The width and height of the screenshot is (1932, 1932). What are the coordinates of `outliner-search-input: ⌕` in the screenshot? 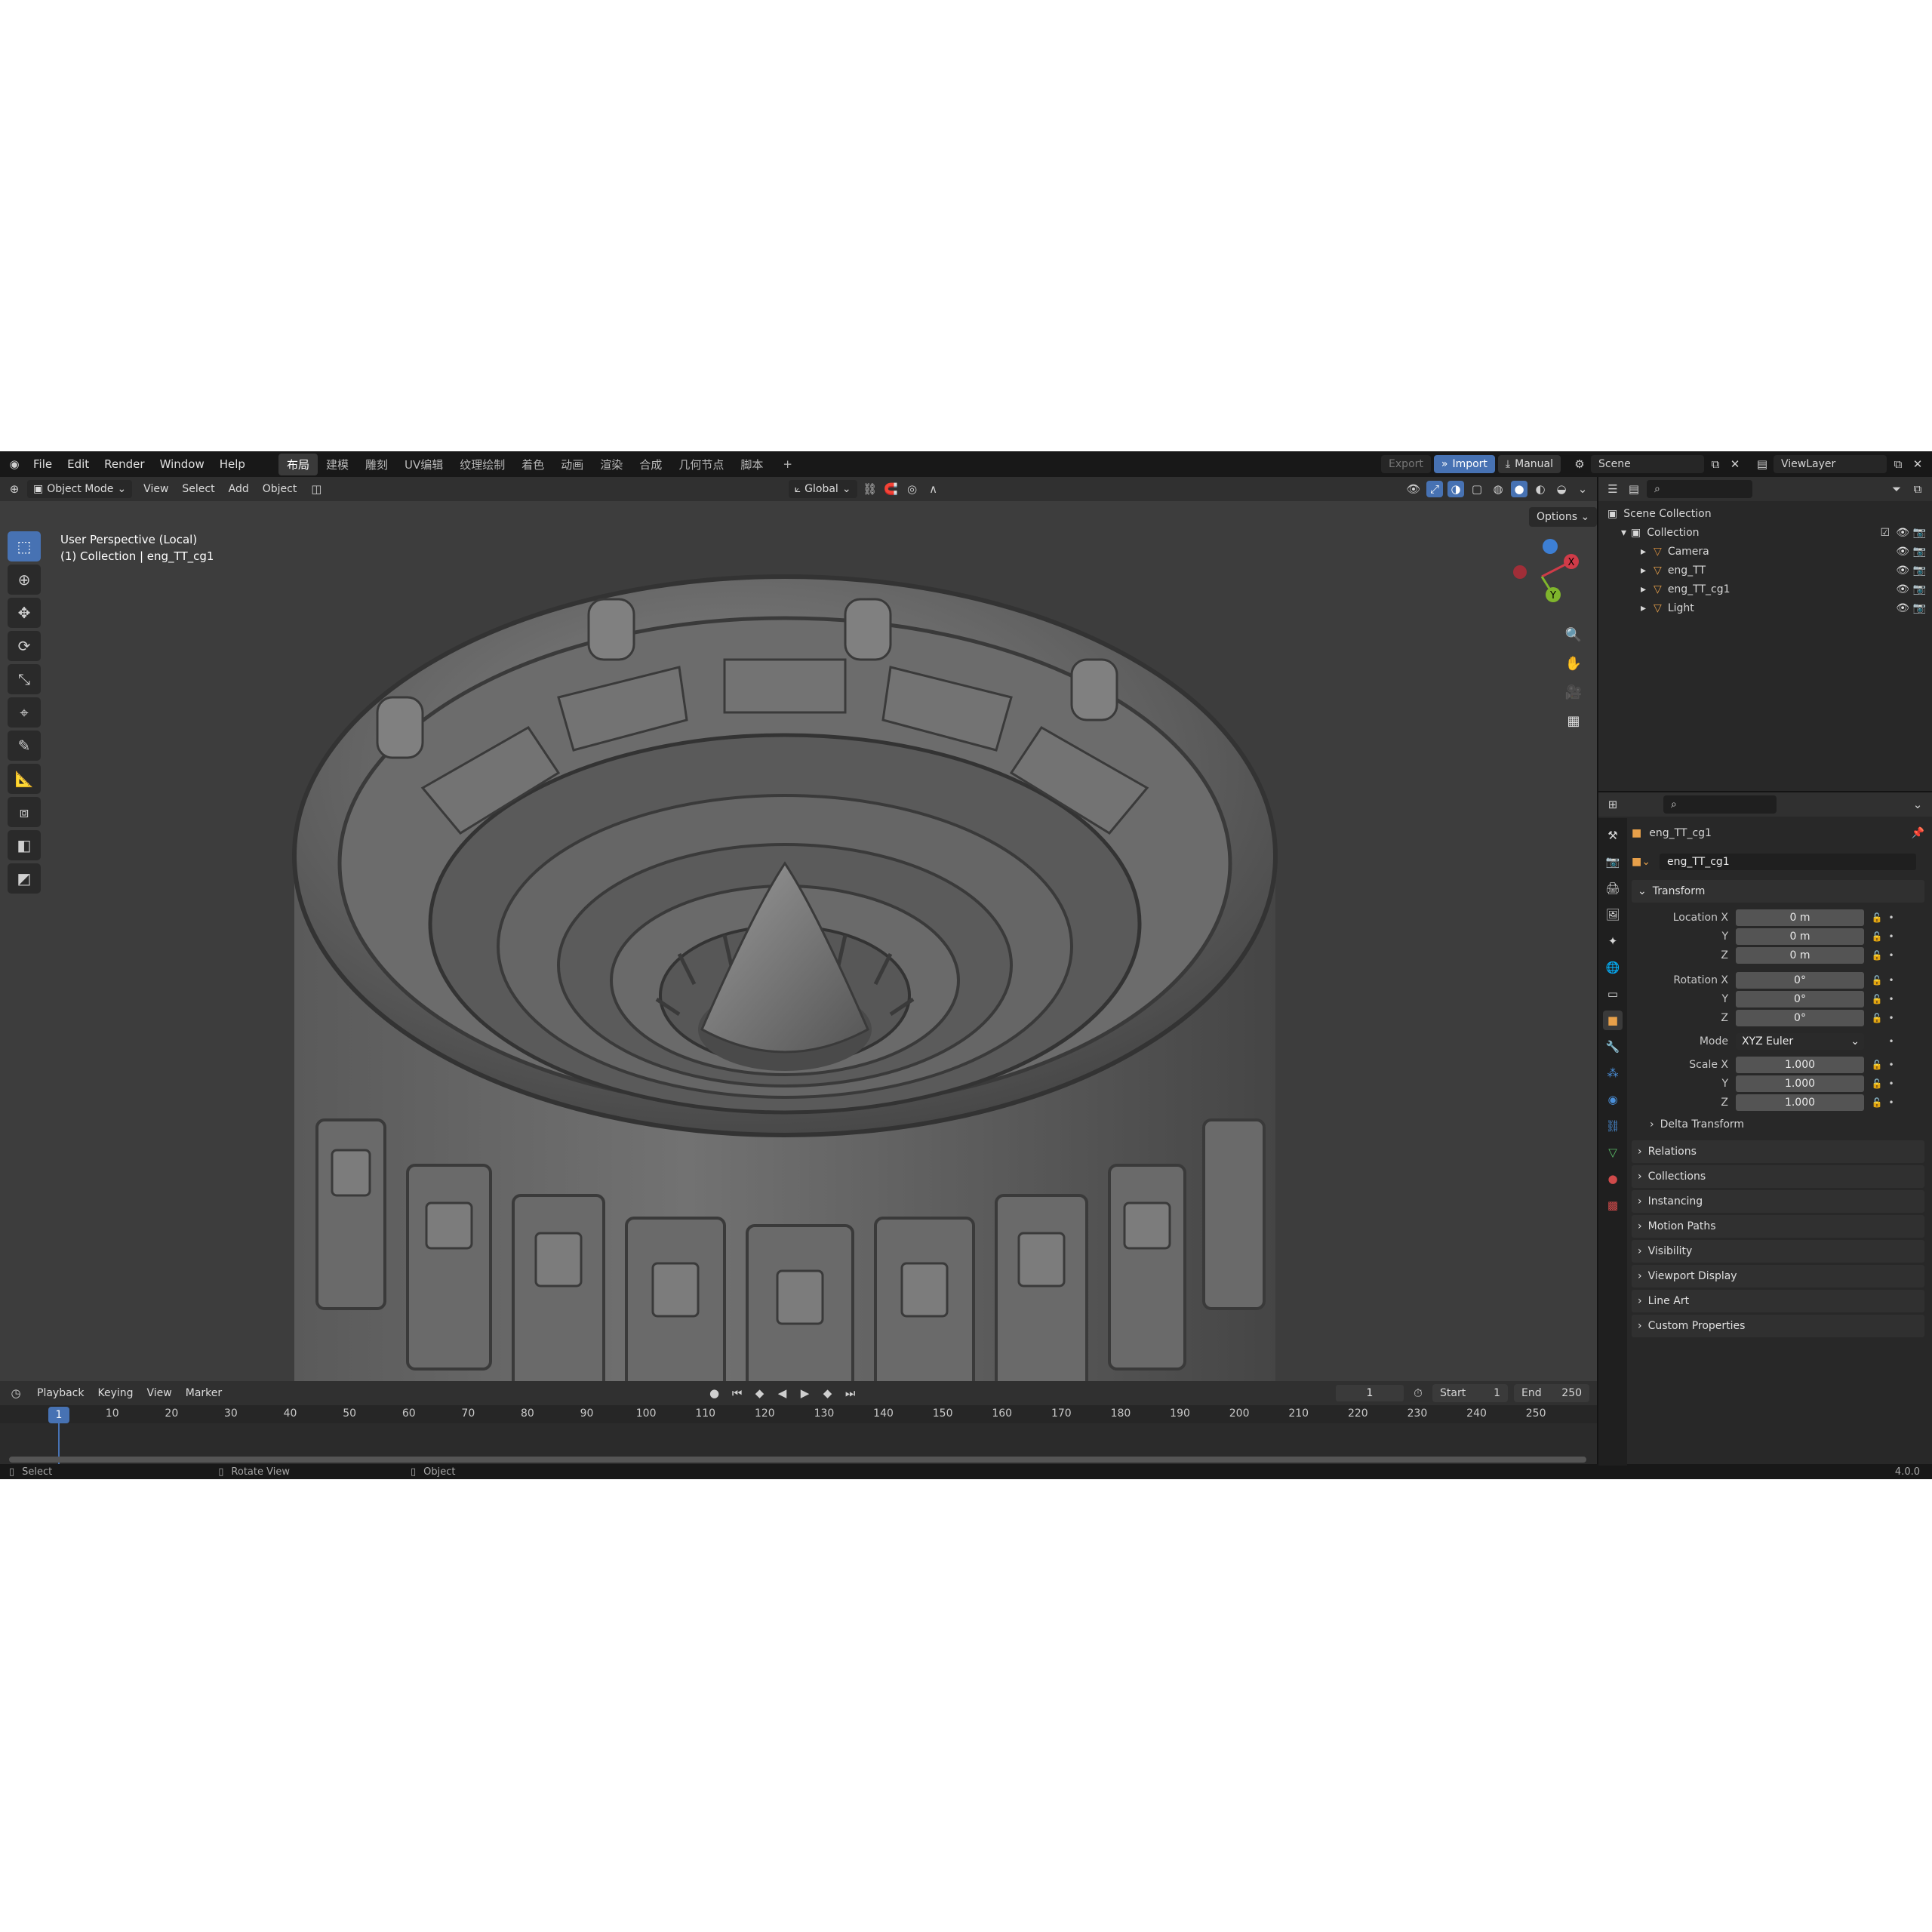 It's located at (1699, 489).